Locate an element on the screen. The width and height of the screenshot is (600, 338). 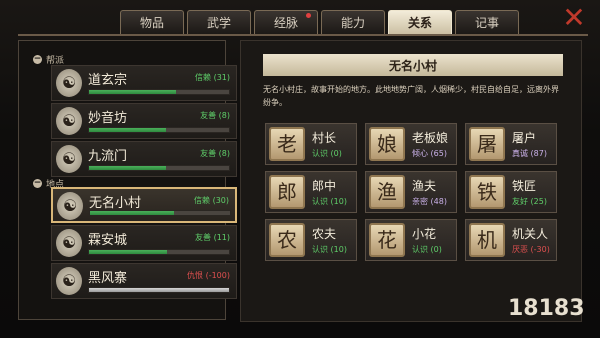
npc-relation: 厌恶 (-30) is located at coordinates (531, 249).